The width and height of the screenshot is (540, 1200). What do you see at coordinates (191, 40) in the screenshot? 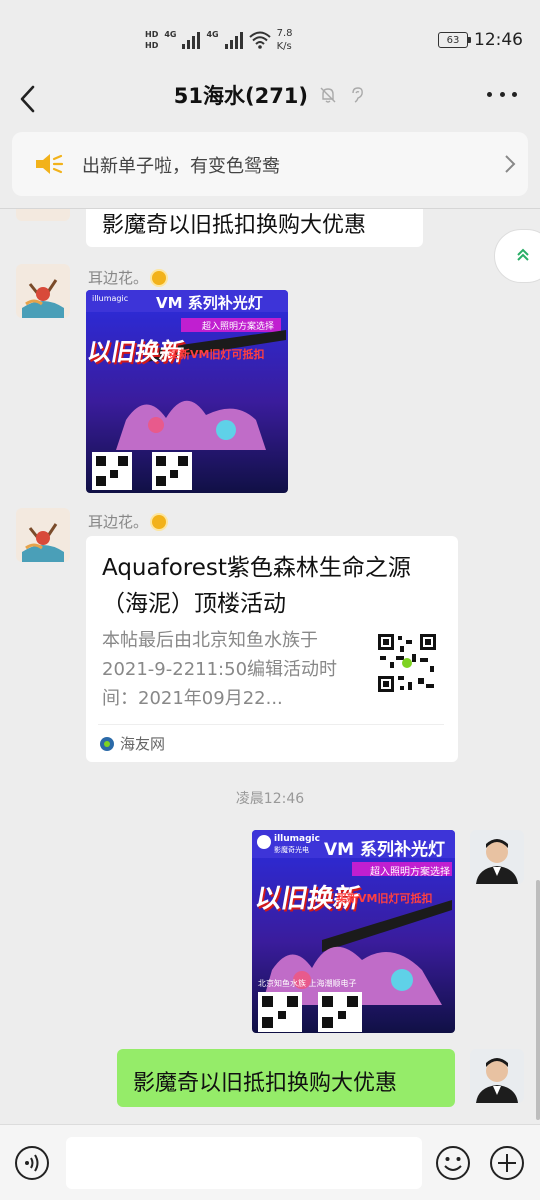
I see `signal-icon` at bounding box center [191, 40].